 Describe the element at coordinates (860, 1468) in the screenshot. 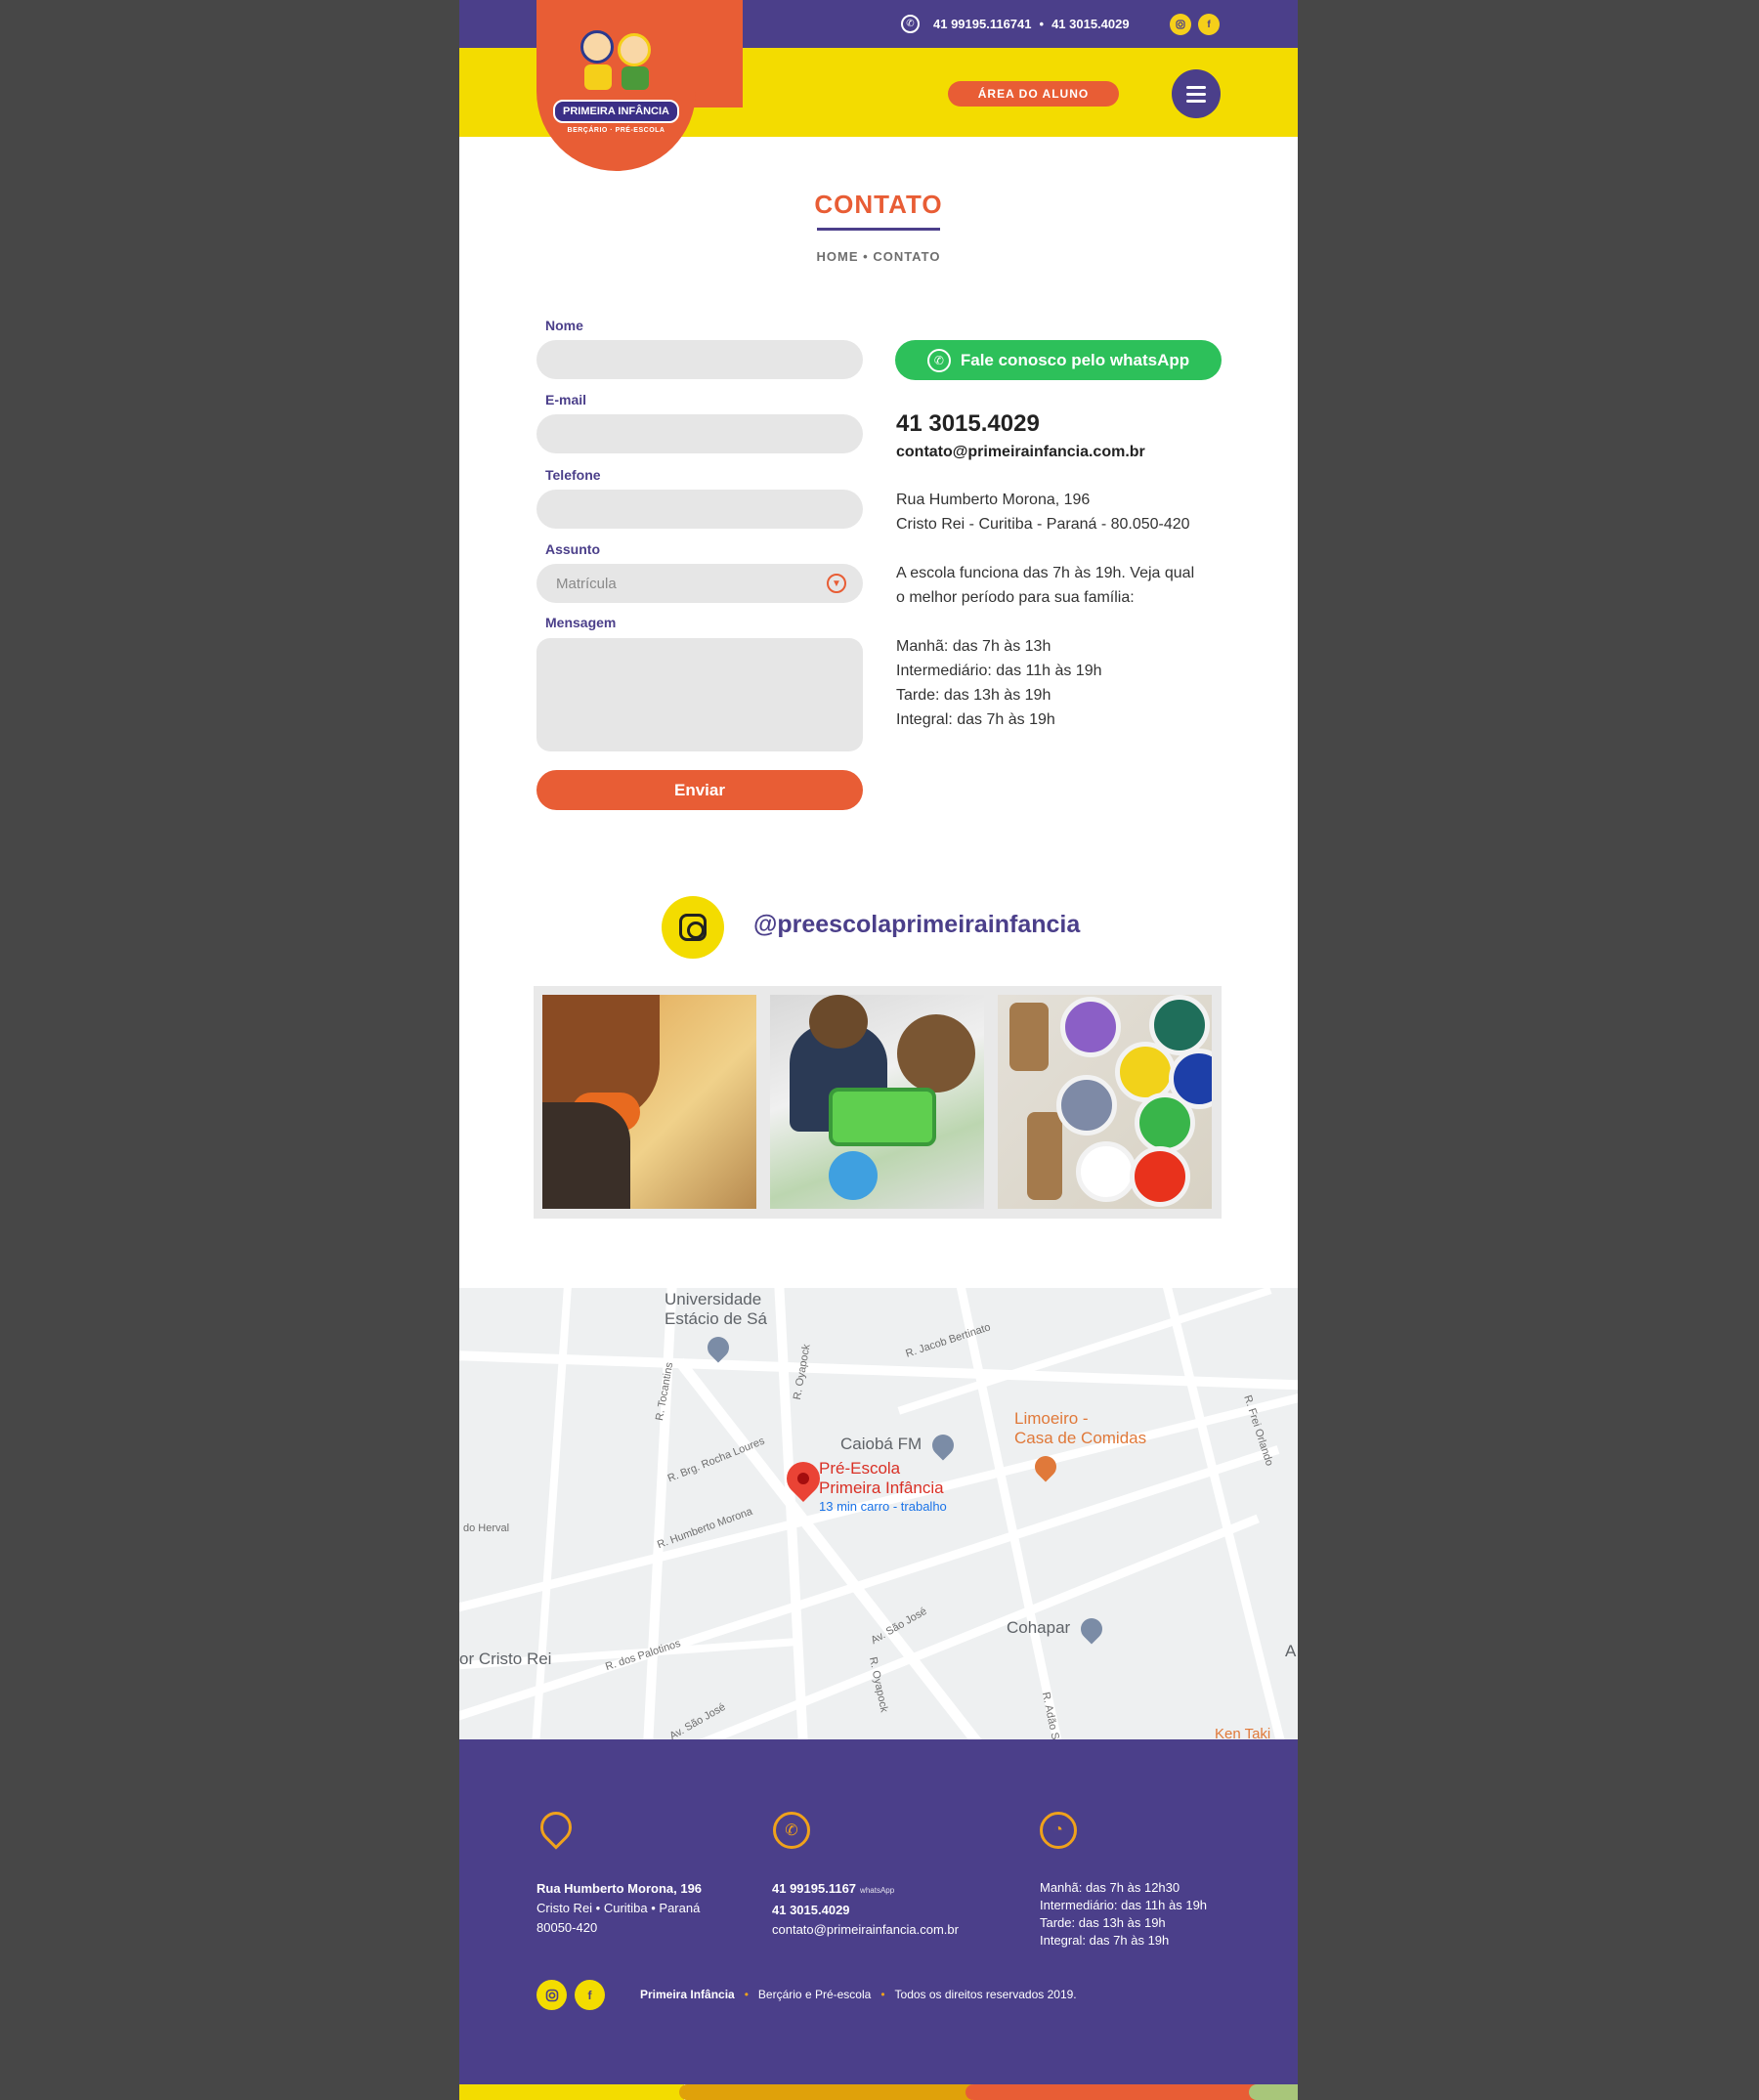

I see `map-school-line1: Pré-Escola` at that location.